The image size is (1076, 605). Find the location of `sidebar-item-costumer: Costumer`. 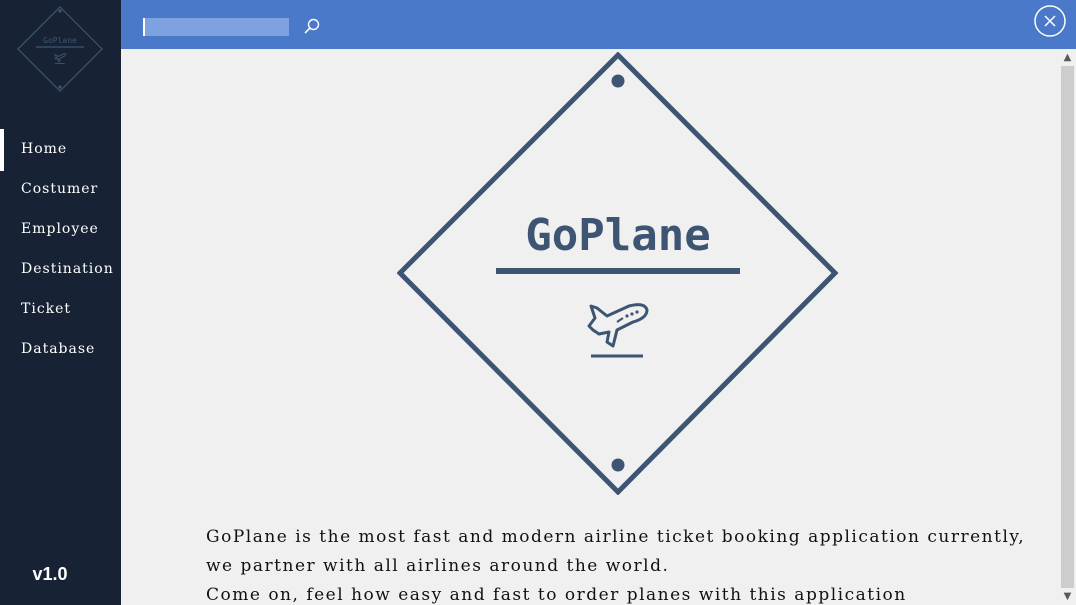

sidebar-item-costumer: Costumer is located at coordinates (60, 189).